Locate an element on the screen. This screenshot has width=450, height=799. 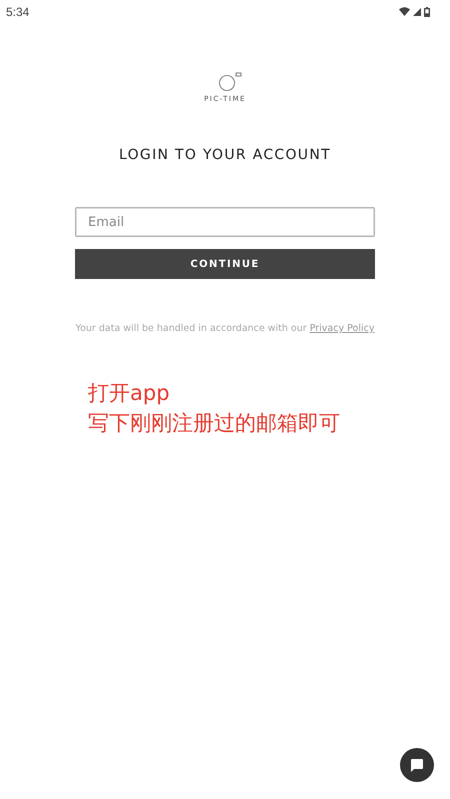
email-field: Email is located at coordinates (225, 222).